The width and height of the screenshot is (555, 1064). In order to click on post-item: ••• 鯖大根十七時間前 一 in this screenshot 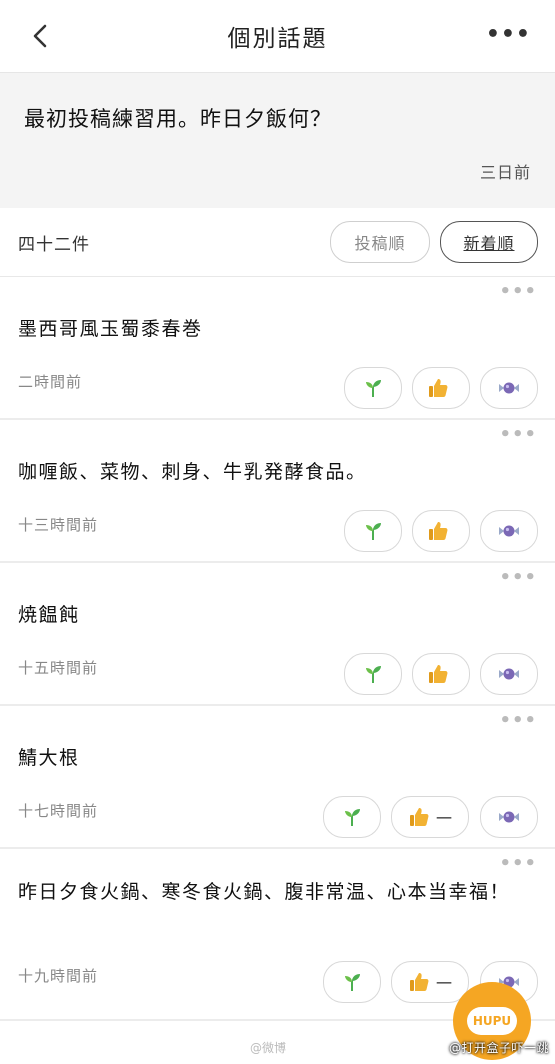, I will do `click(277, 777)`.